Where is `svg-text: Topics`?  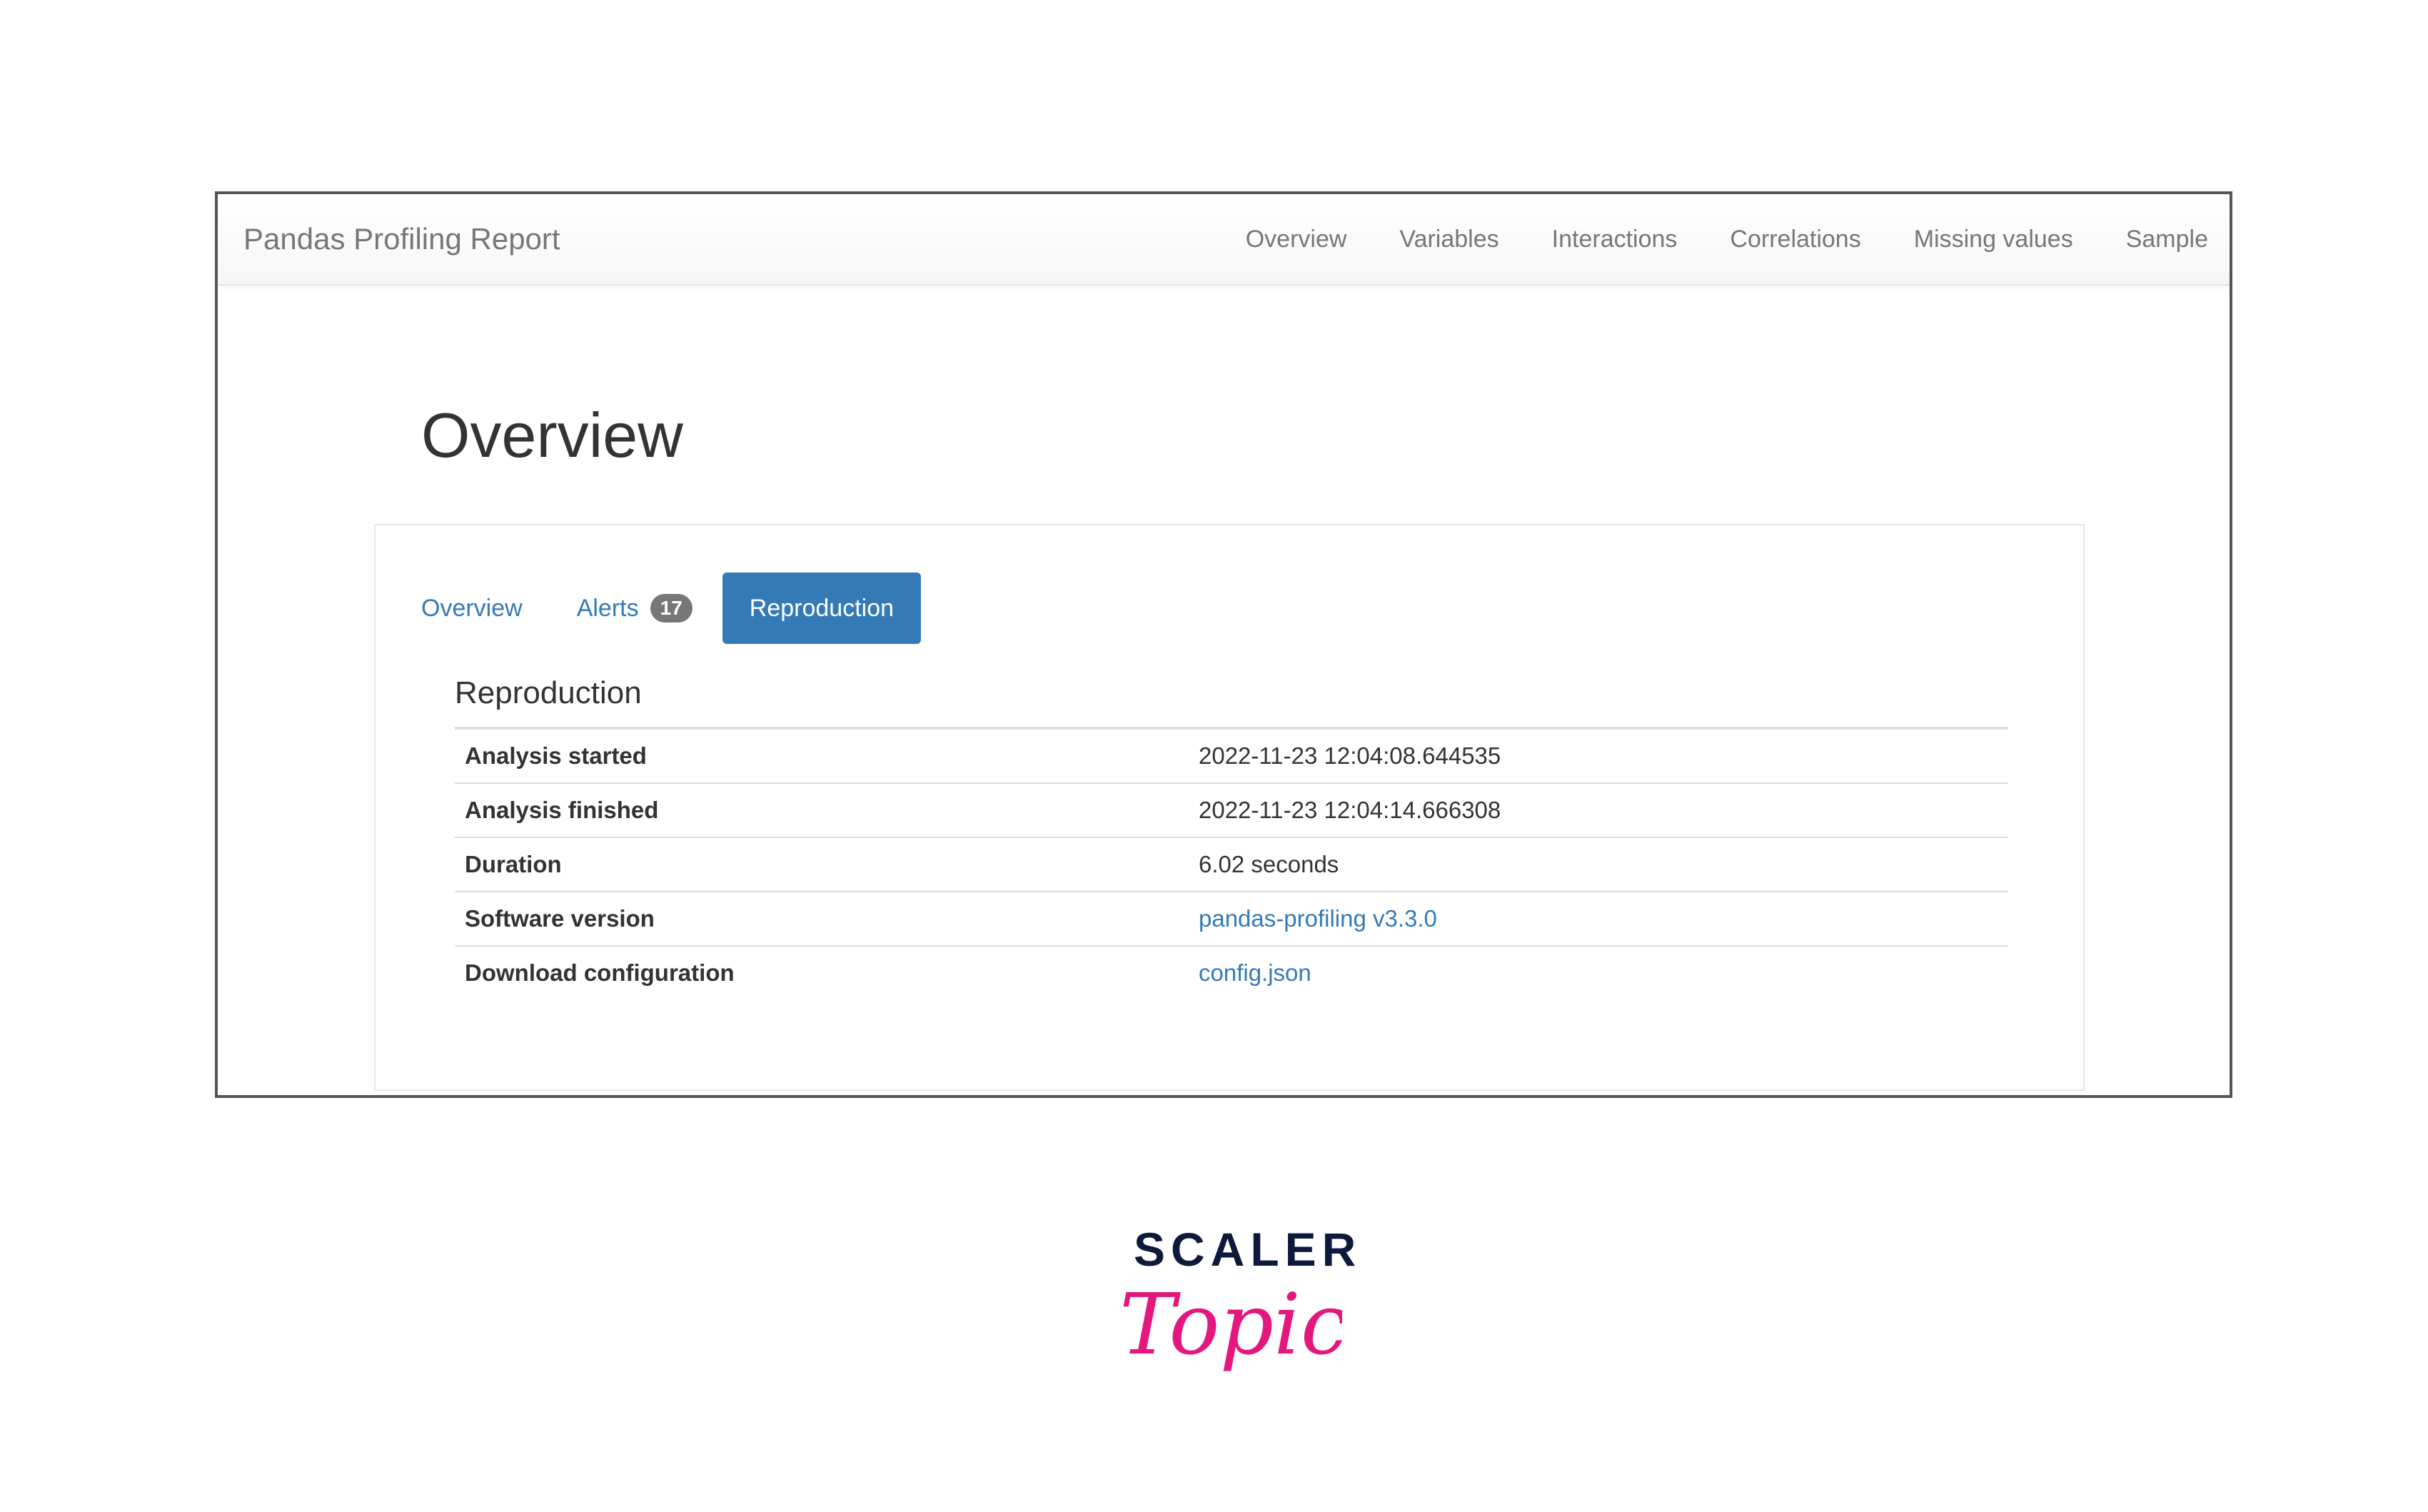 svg-text: Topics is located at coordinates (1230, 1324).